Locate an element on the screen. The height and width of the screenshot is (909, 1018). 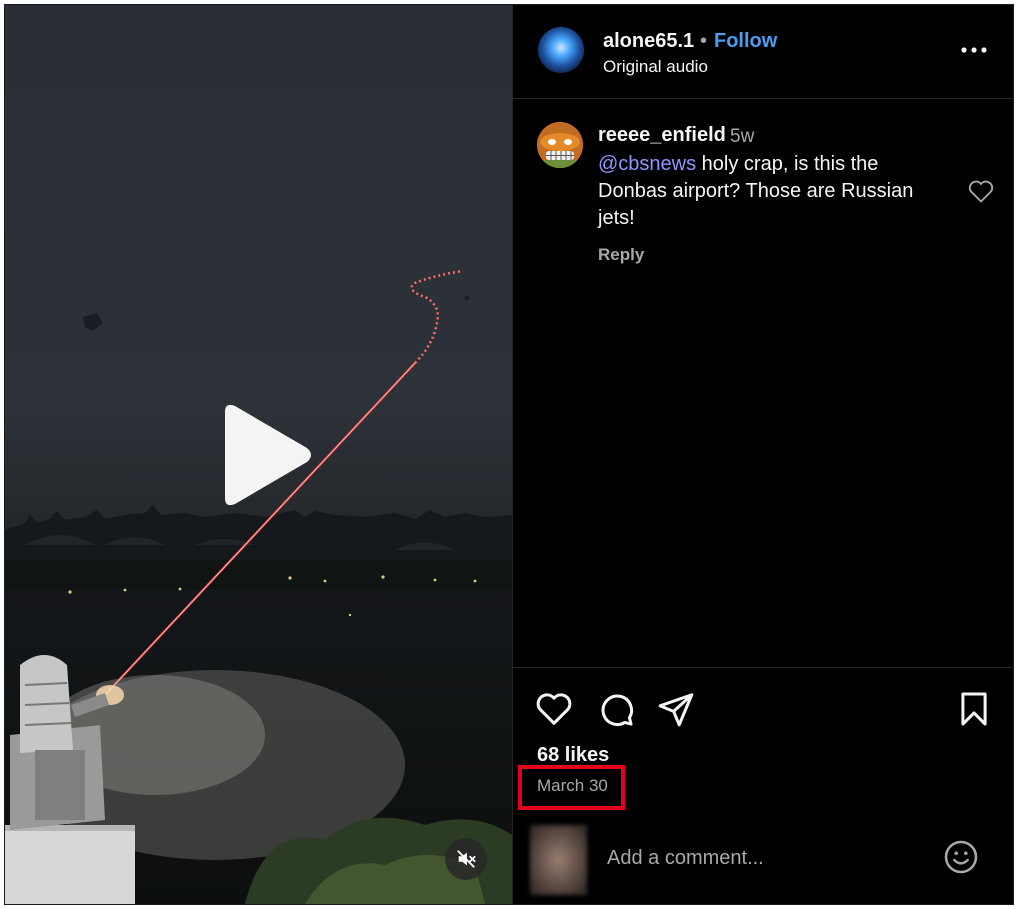
emoji-icon is located at coordinates (961, 857).